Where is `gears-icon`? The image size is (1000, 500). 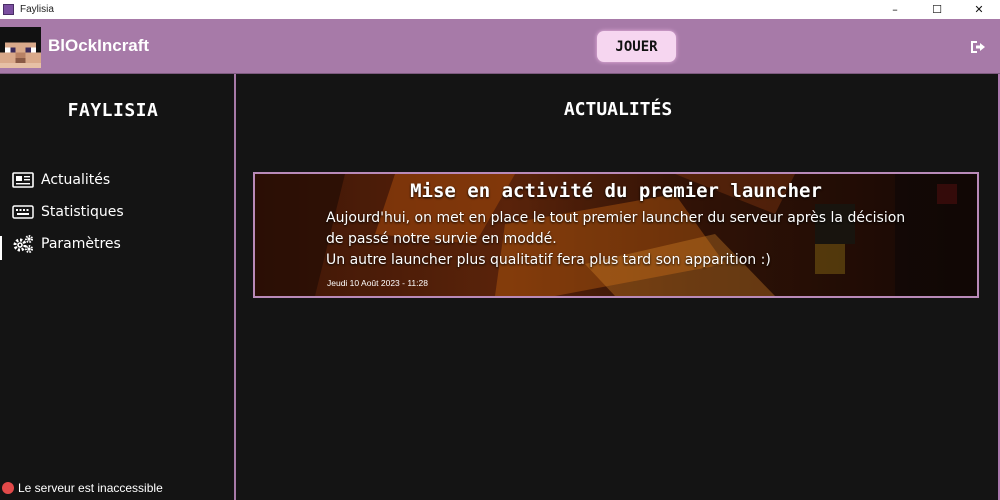
gears-icon is located at coordinates (23, 244).